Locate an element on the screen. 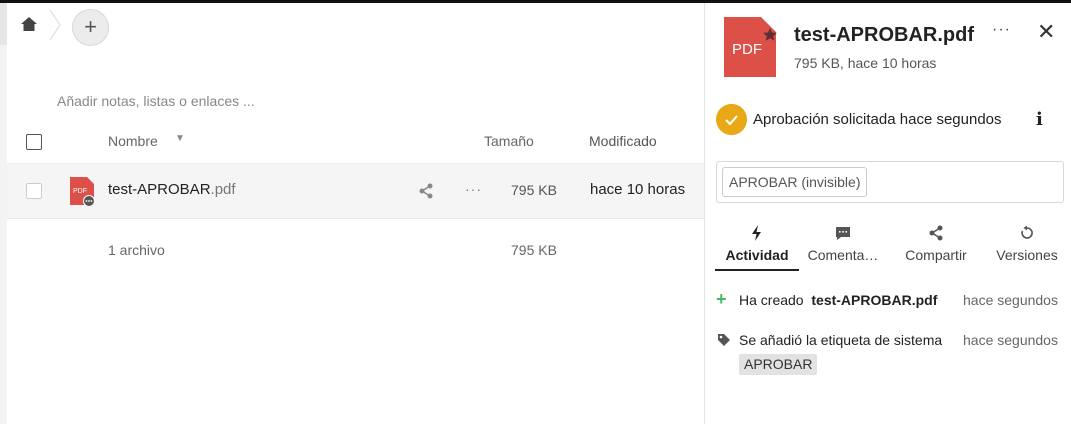  sidebar-tabs: Actividad Comenta… Compartir Versiones is located at coordinates (888, 246).